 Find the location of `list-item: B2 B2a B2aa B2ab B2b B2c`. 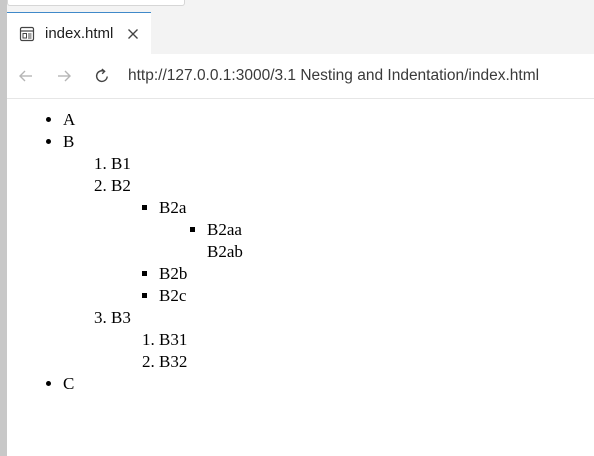

list-item: B2 B2a B2aa B2ab B2b B2c is located at coordinates (177, 241).